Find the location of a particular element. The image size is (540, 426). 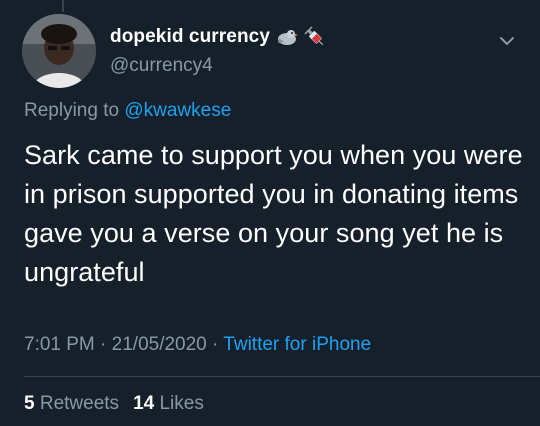

avatar-photo is located at coordinates (59, 51).